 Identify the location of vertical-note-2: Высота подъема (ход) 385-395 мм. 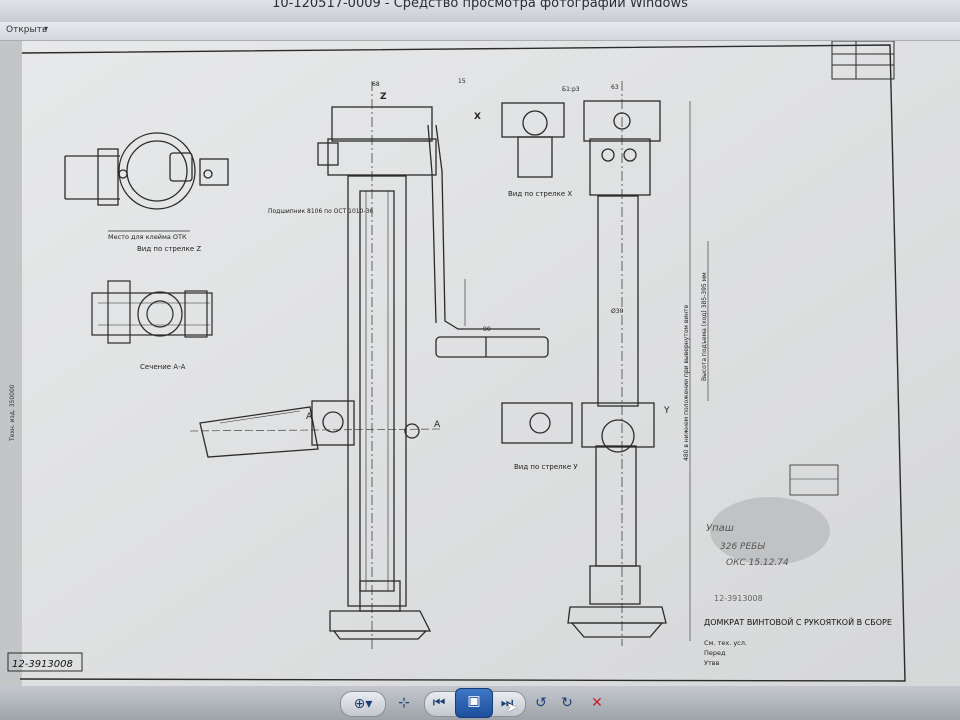
(704, 326).